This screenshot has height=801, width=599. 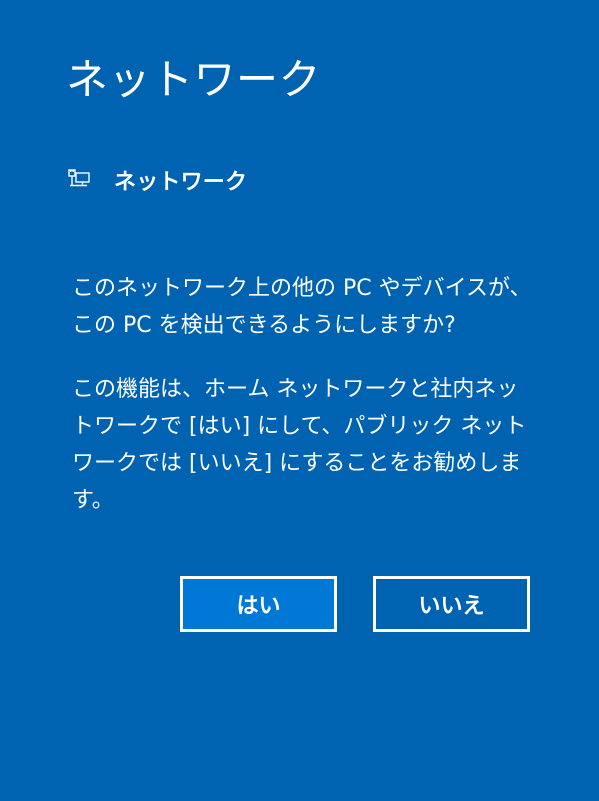 I want to click on yes-button-label: はい, so click(x=258, y=606).